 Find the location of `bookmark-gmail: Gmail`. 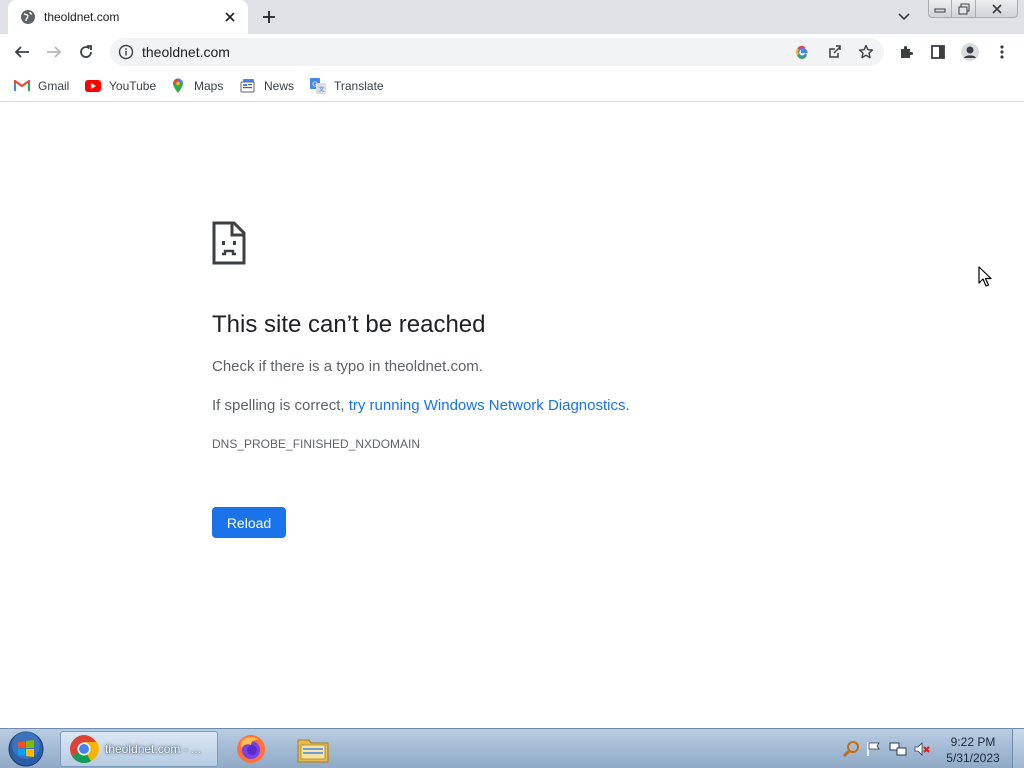

bookmark-gmail: Gmail is located at coordinates (41, 86).